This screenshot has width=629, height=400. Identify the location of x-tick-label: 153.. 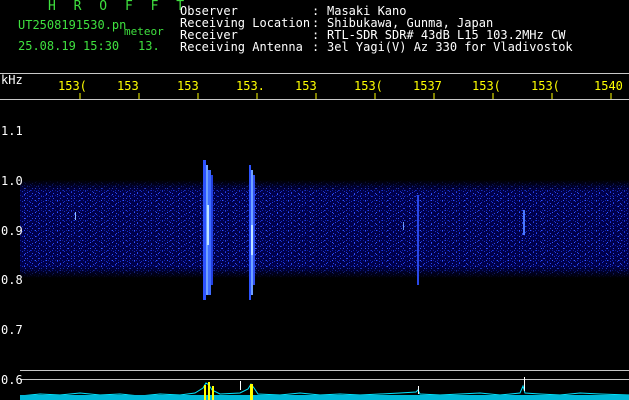
(250, 86).